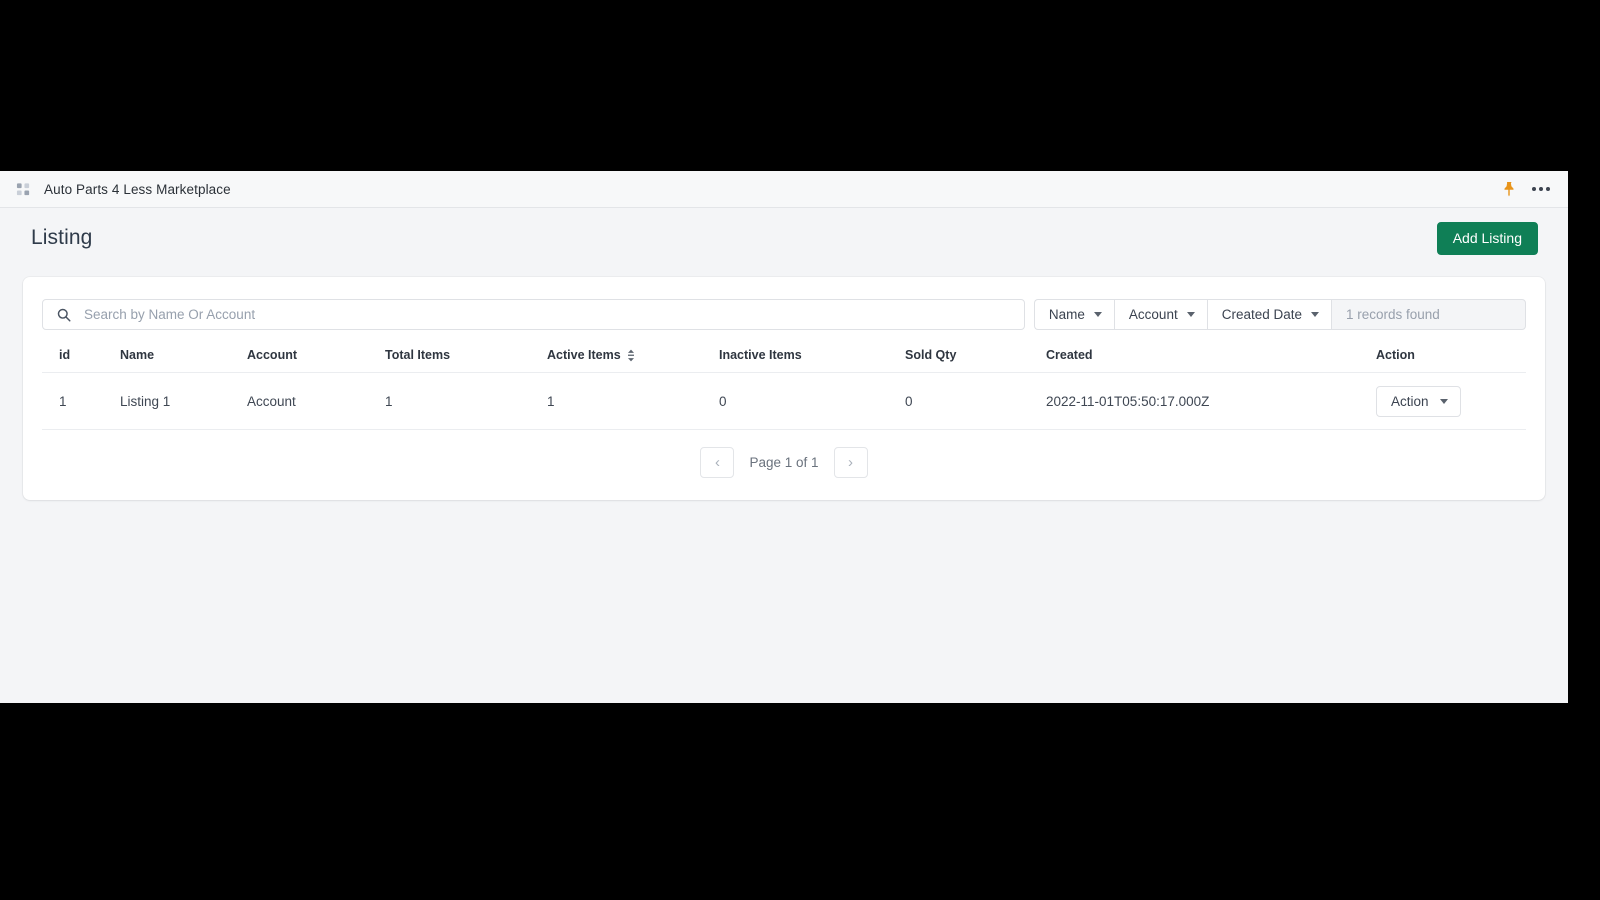 The height and width of the screenshot is (900, 1600). Describe the element at coordinates (316, 401) in the screenshot. I see `cell-account: Account` at that location.